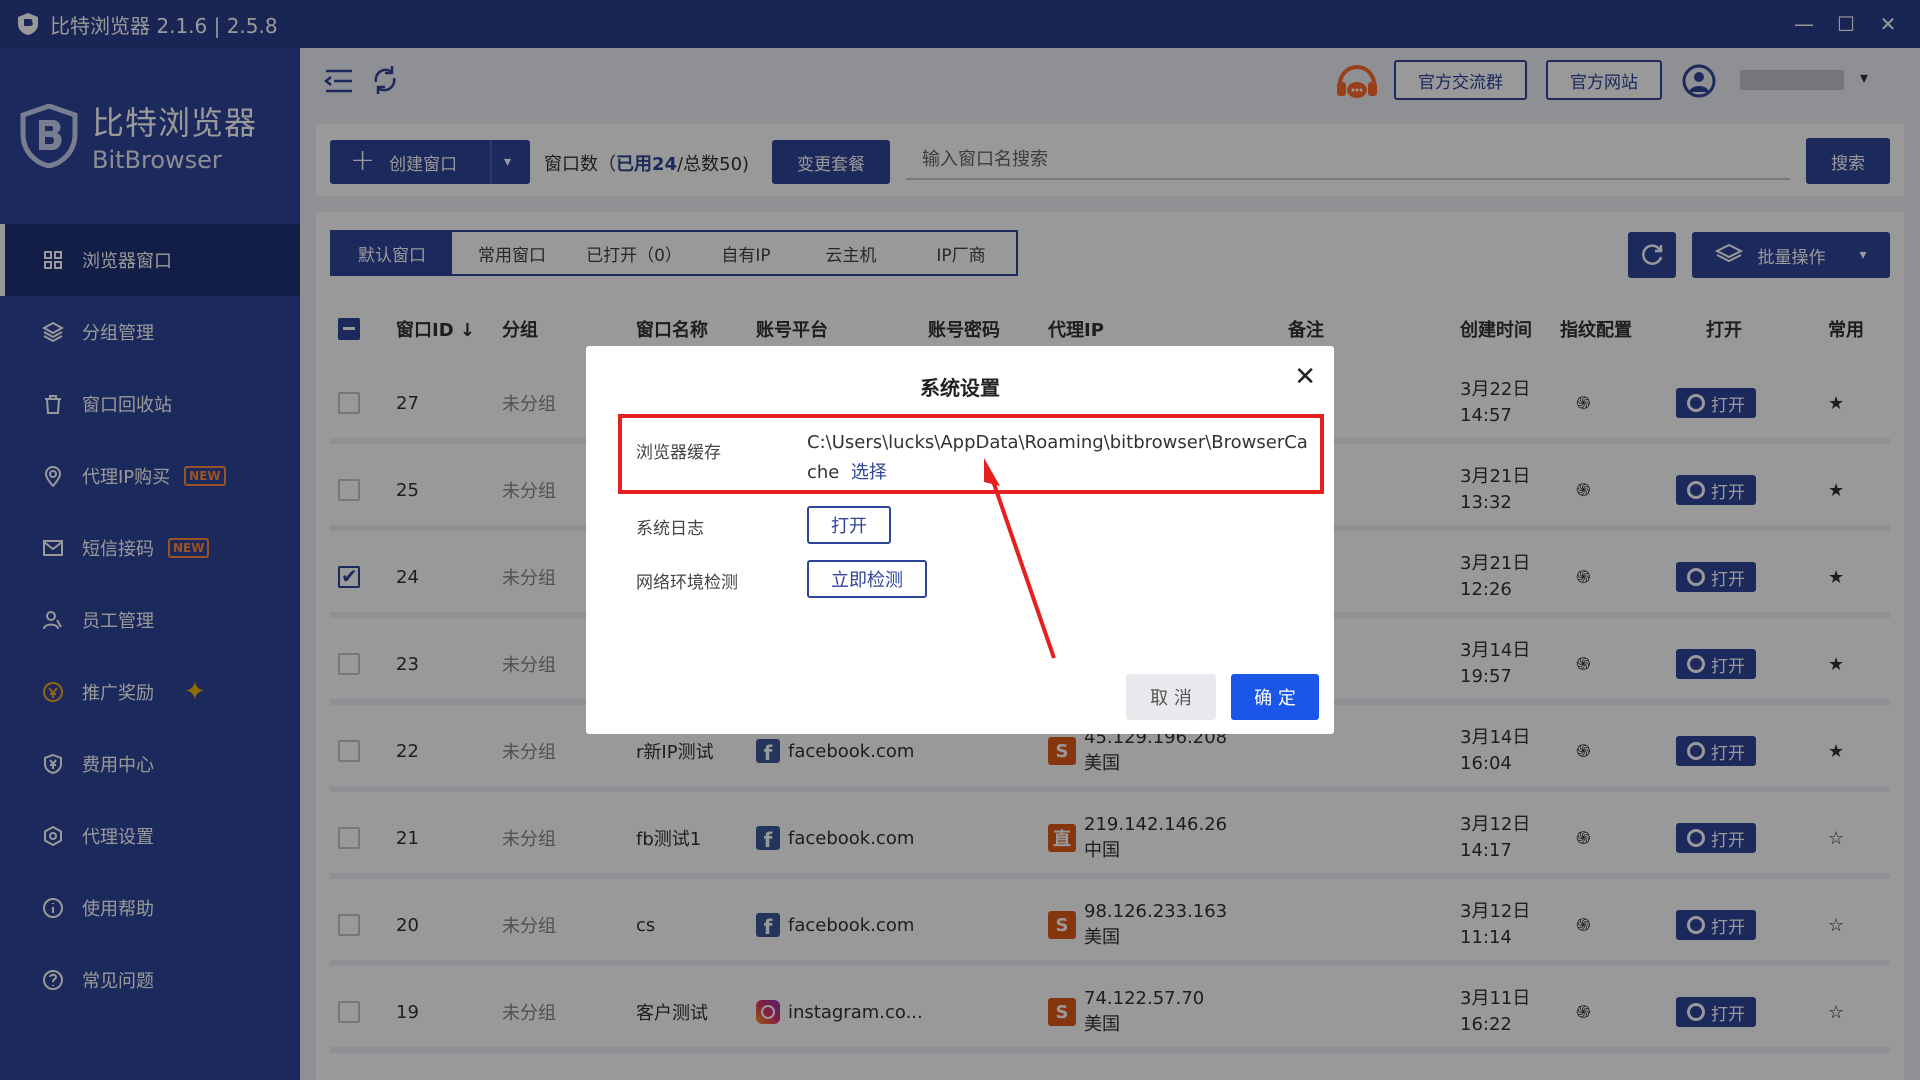 Image resolution: width=1920 pixels, height=1080 pixels. I want to click on network-check-label: 网络环境检测, so click(687, 583).